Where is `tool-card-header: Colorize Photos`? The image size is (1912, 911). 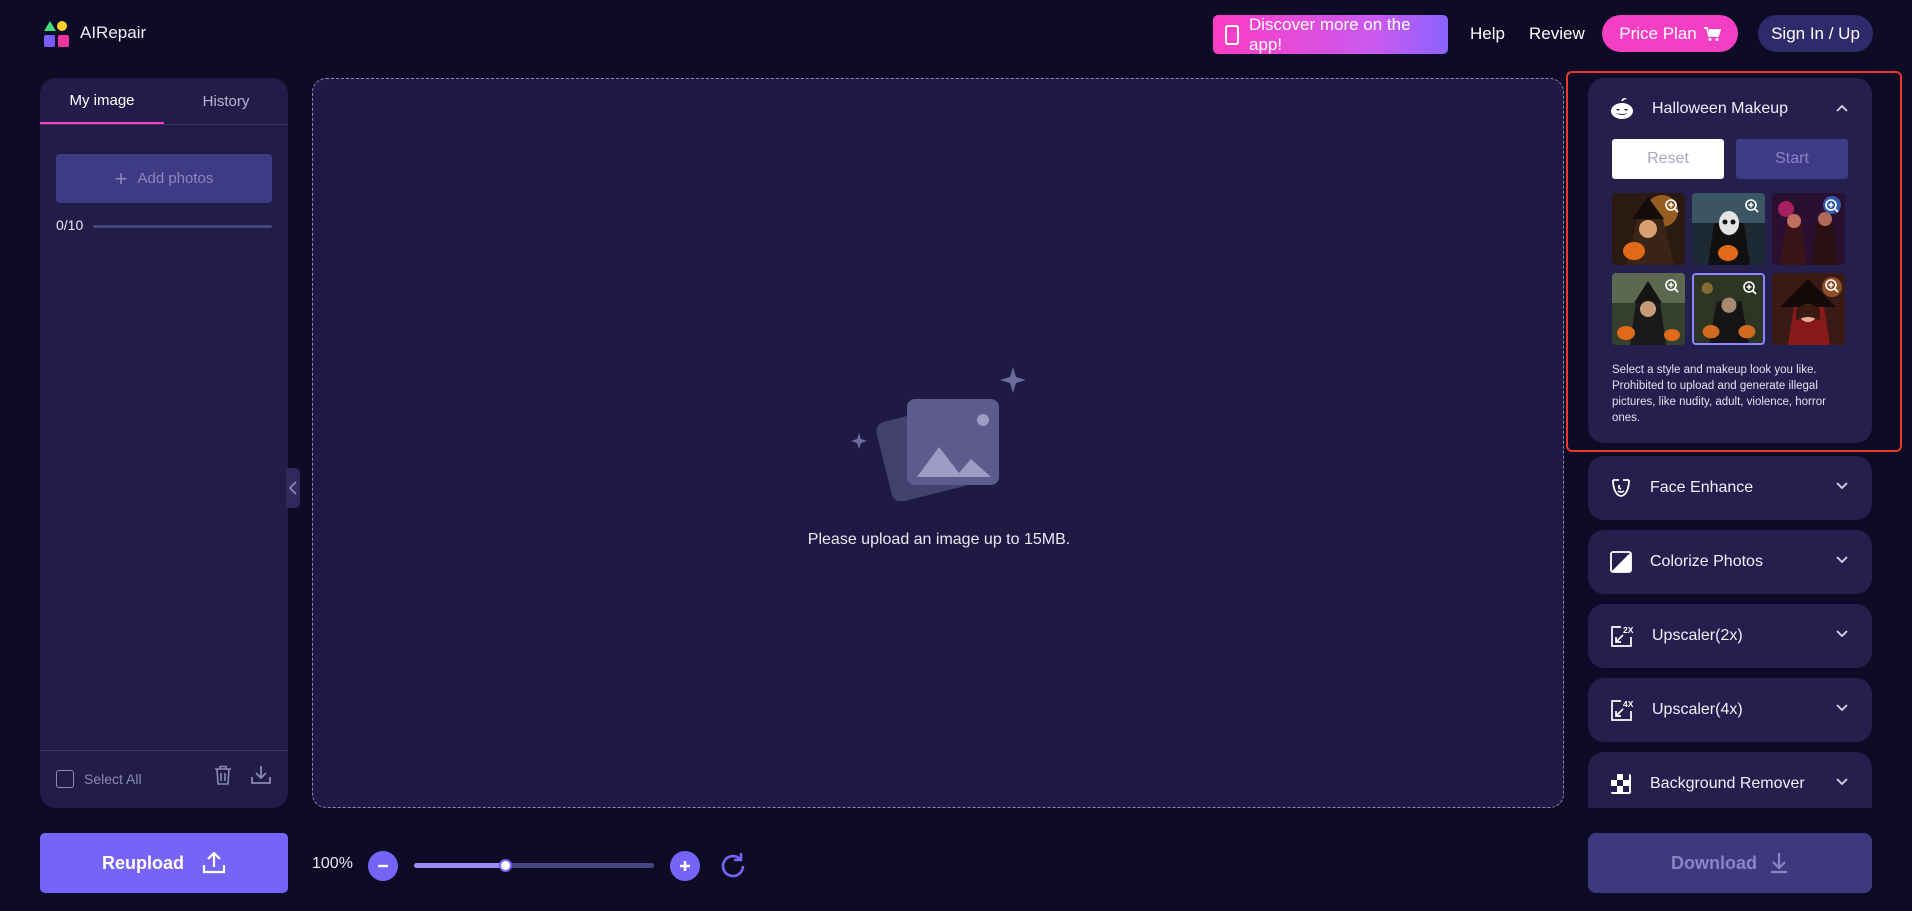 tool-card-header: Colorize Photos is located at coordinates (1686, 562).